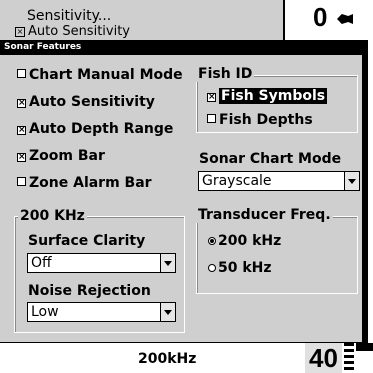  I want to click on noise-rejection-value: Low, so click(45, 312).